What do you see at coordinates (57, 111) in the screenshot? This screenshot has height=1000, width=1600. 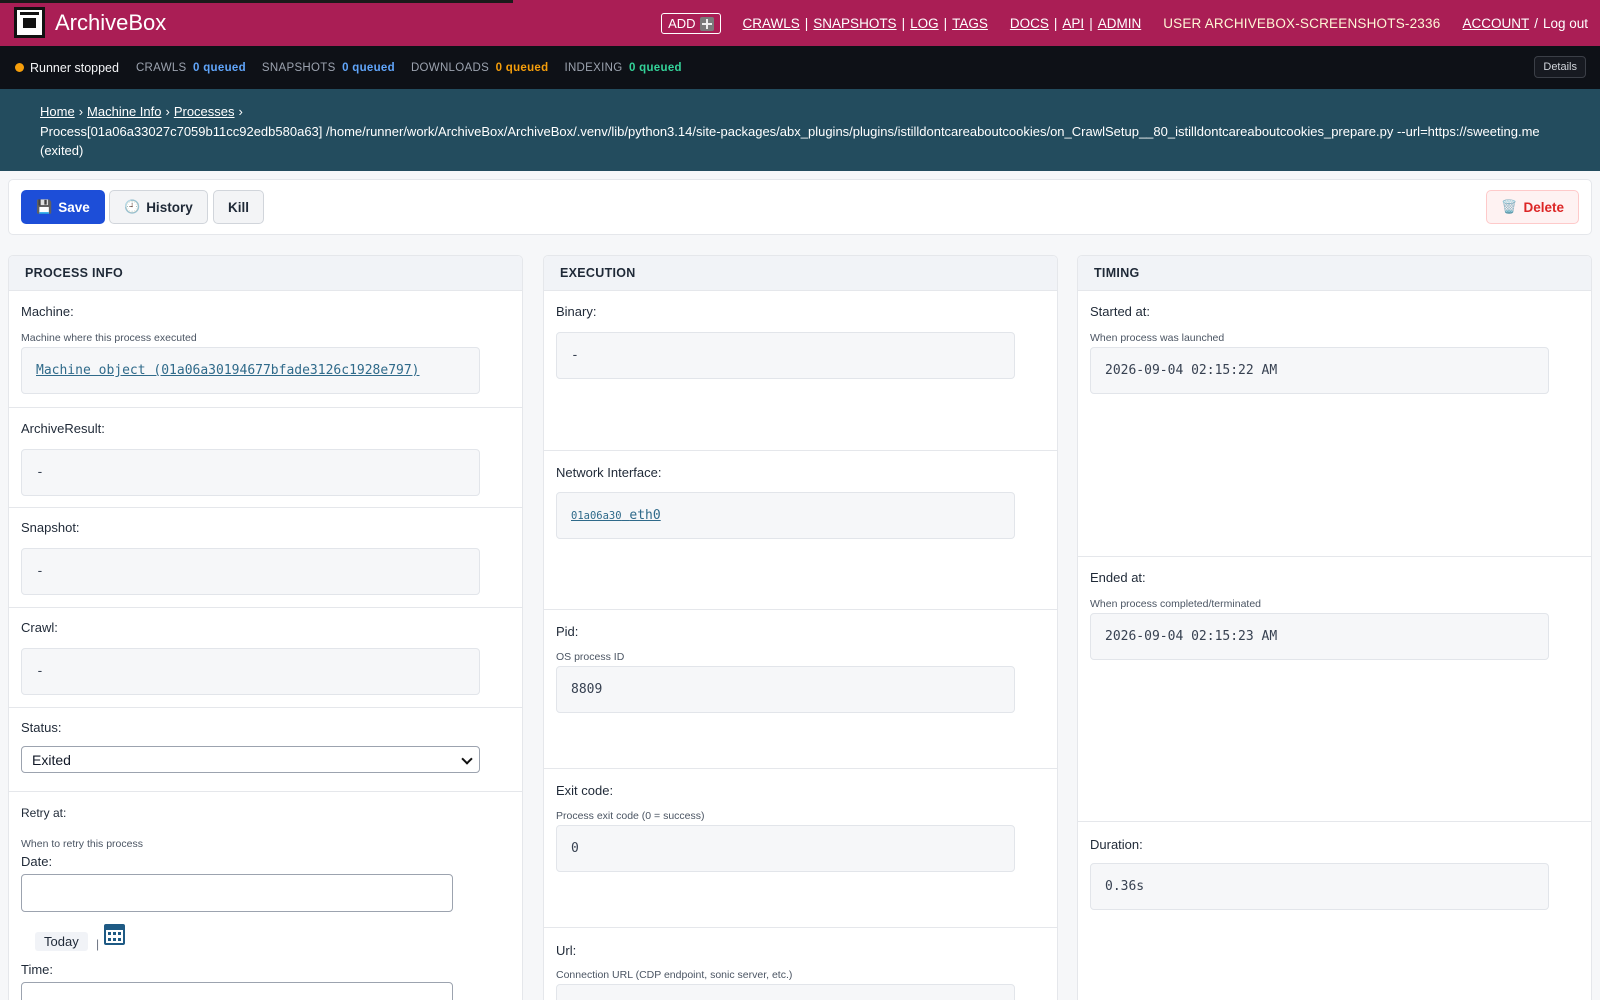 I see `breadcrumb-home-link: Home` at bounding box center [57, 111].